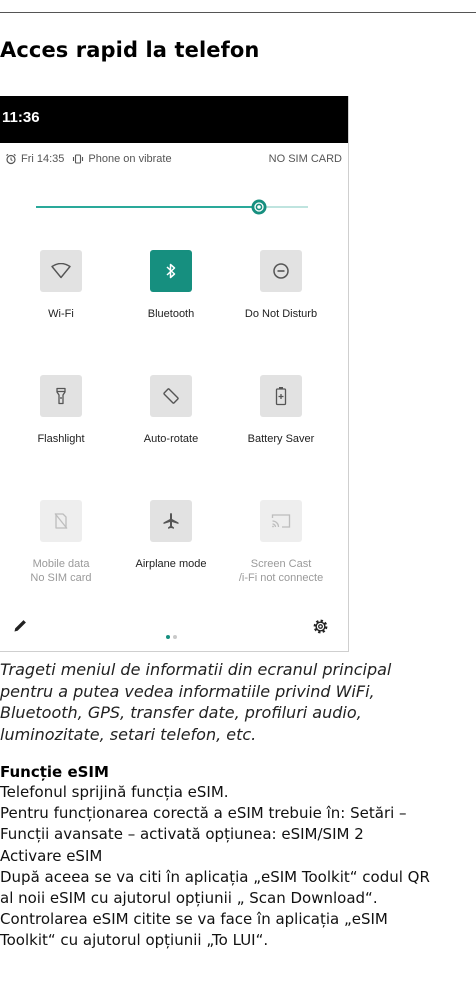 This screenshot has height=987, width=476. What do you see at coordinates (43, 159) in the screenshot?
I see `alarm-time: Fri 14:35` at bounding box center [43, 159].